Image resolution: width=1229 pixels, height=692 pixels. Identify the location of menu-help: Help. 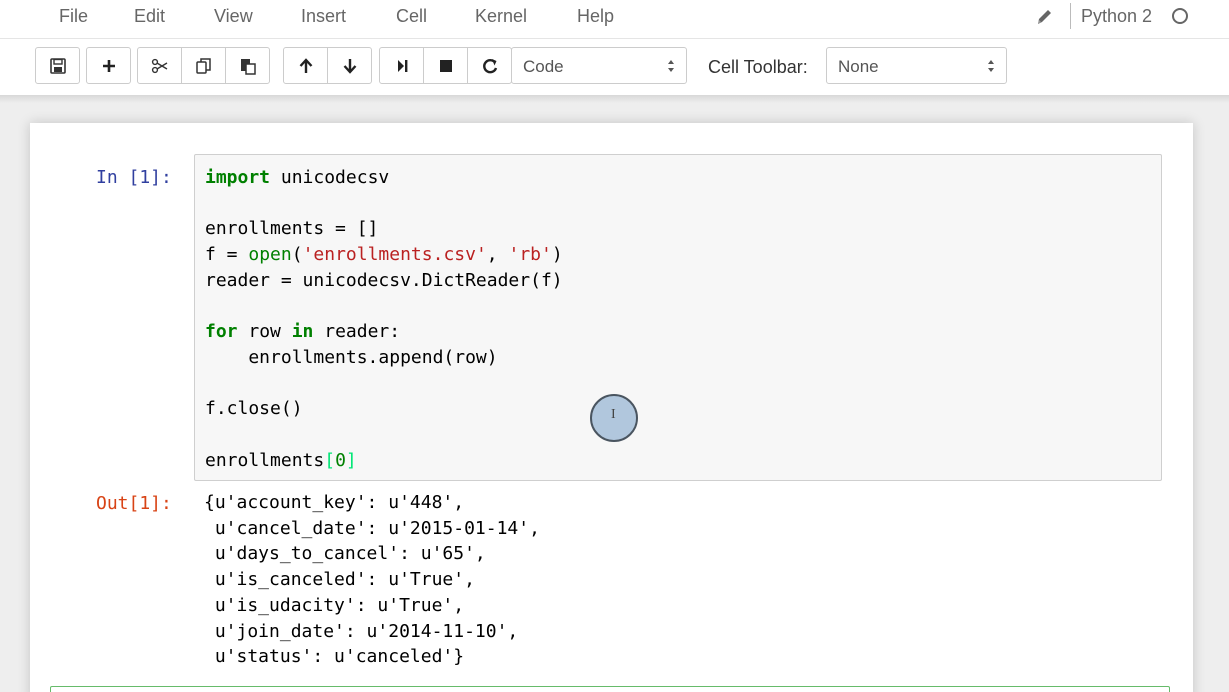
(595, 16).